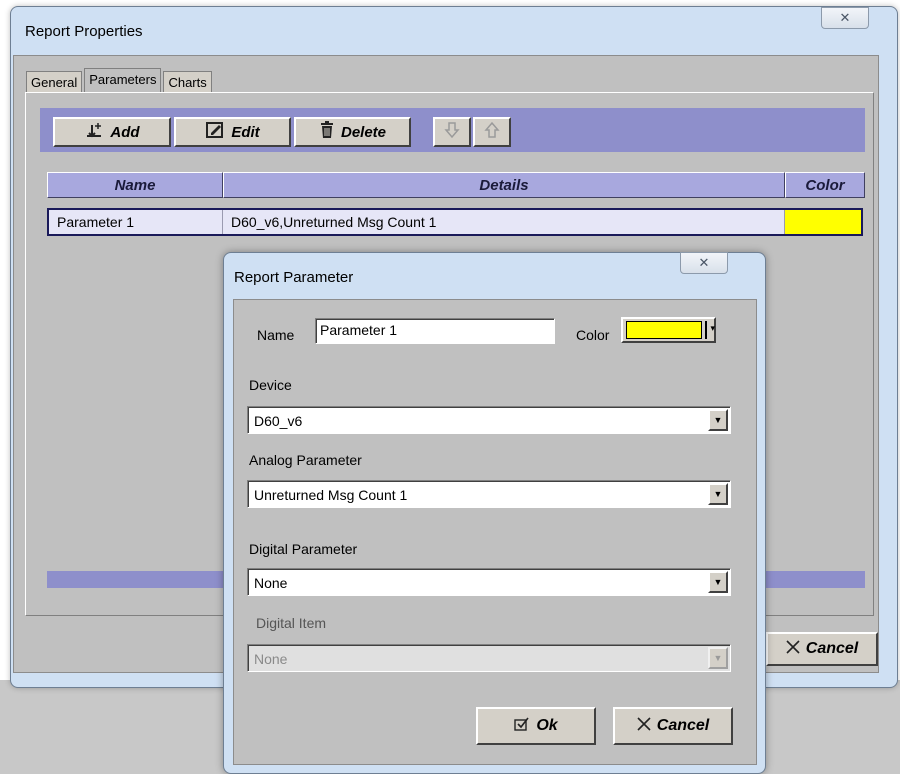 This screenshot has width=900, height=774. What do you see at coordinates (327, 132) in the screenshot?
I see `trash-icon` at bounding box center [327, 132].